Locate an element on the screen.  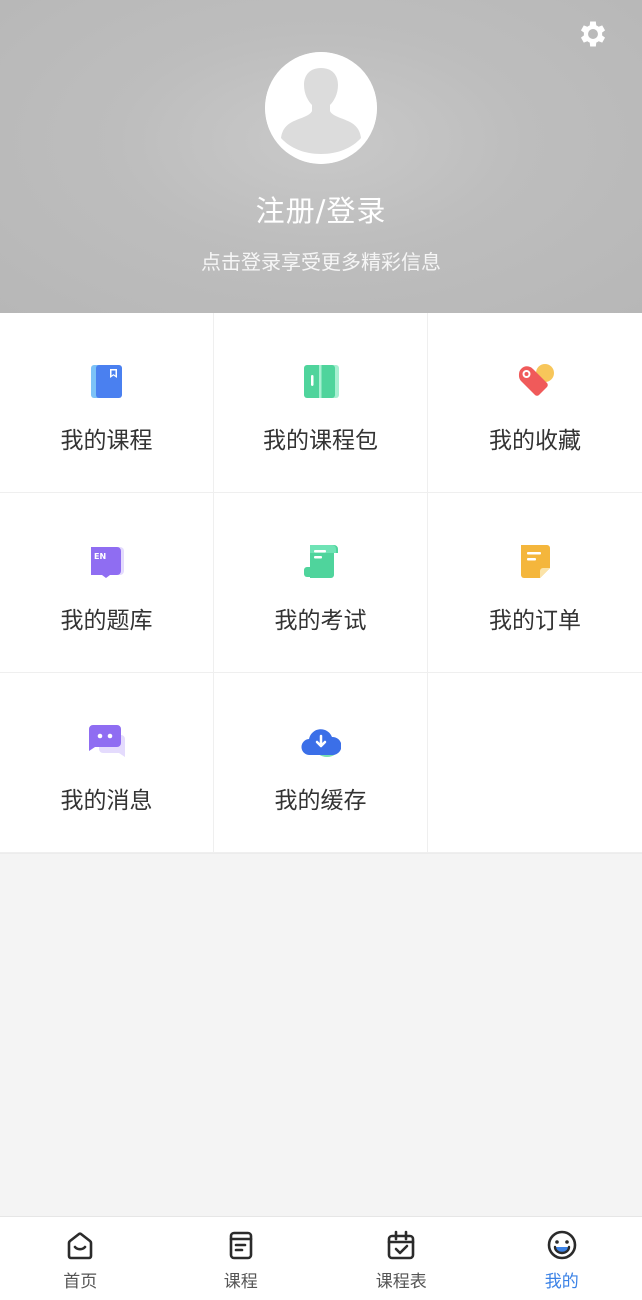
tab-courses: 课程 is located at coordinates (241, 1258).